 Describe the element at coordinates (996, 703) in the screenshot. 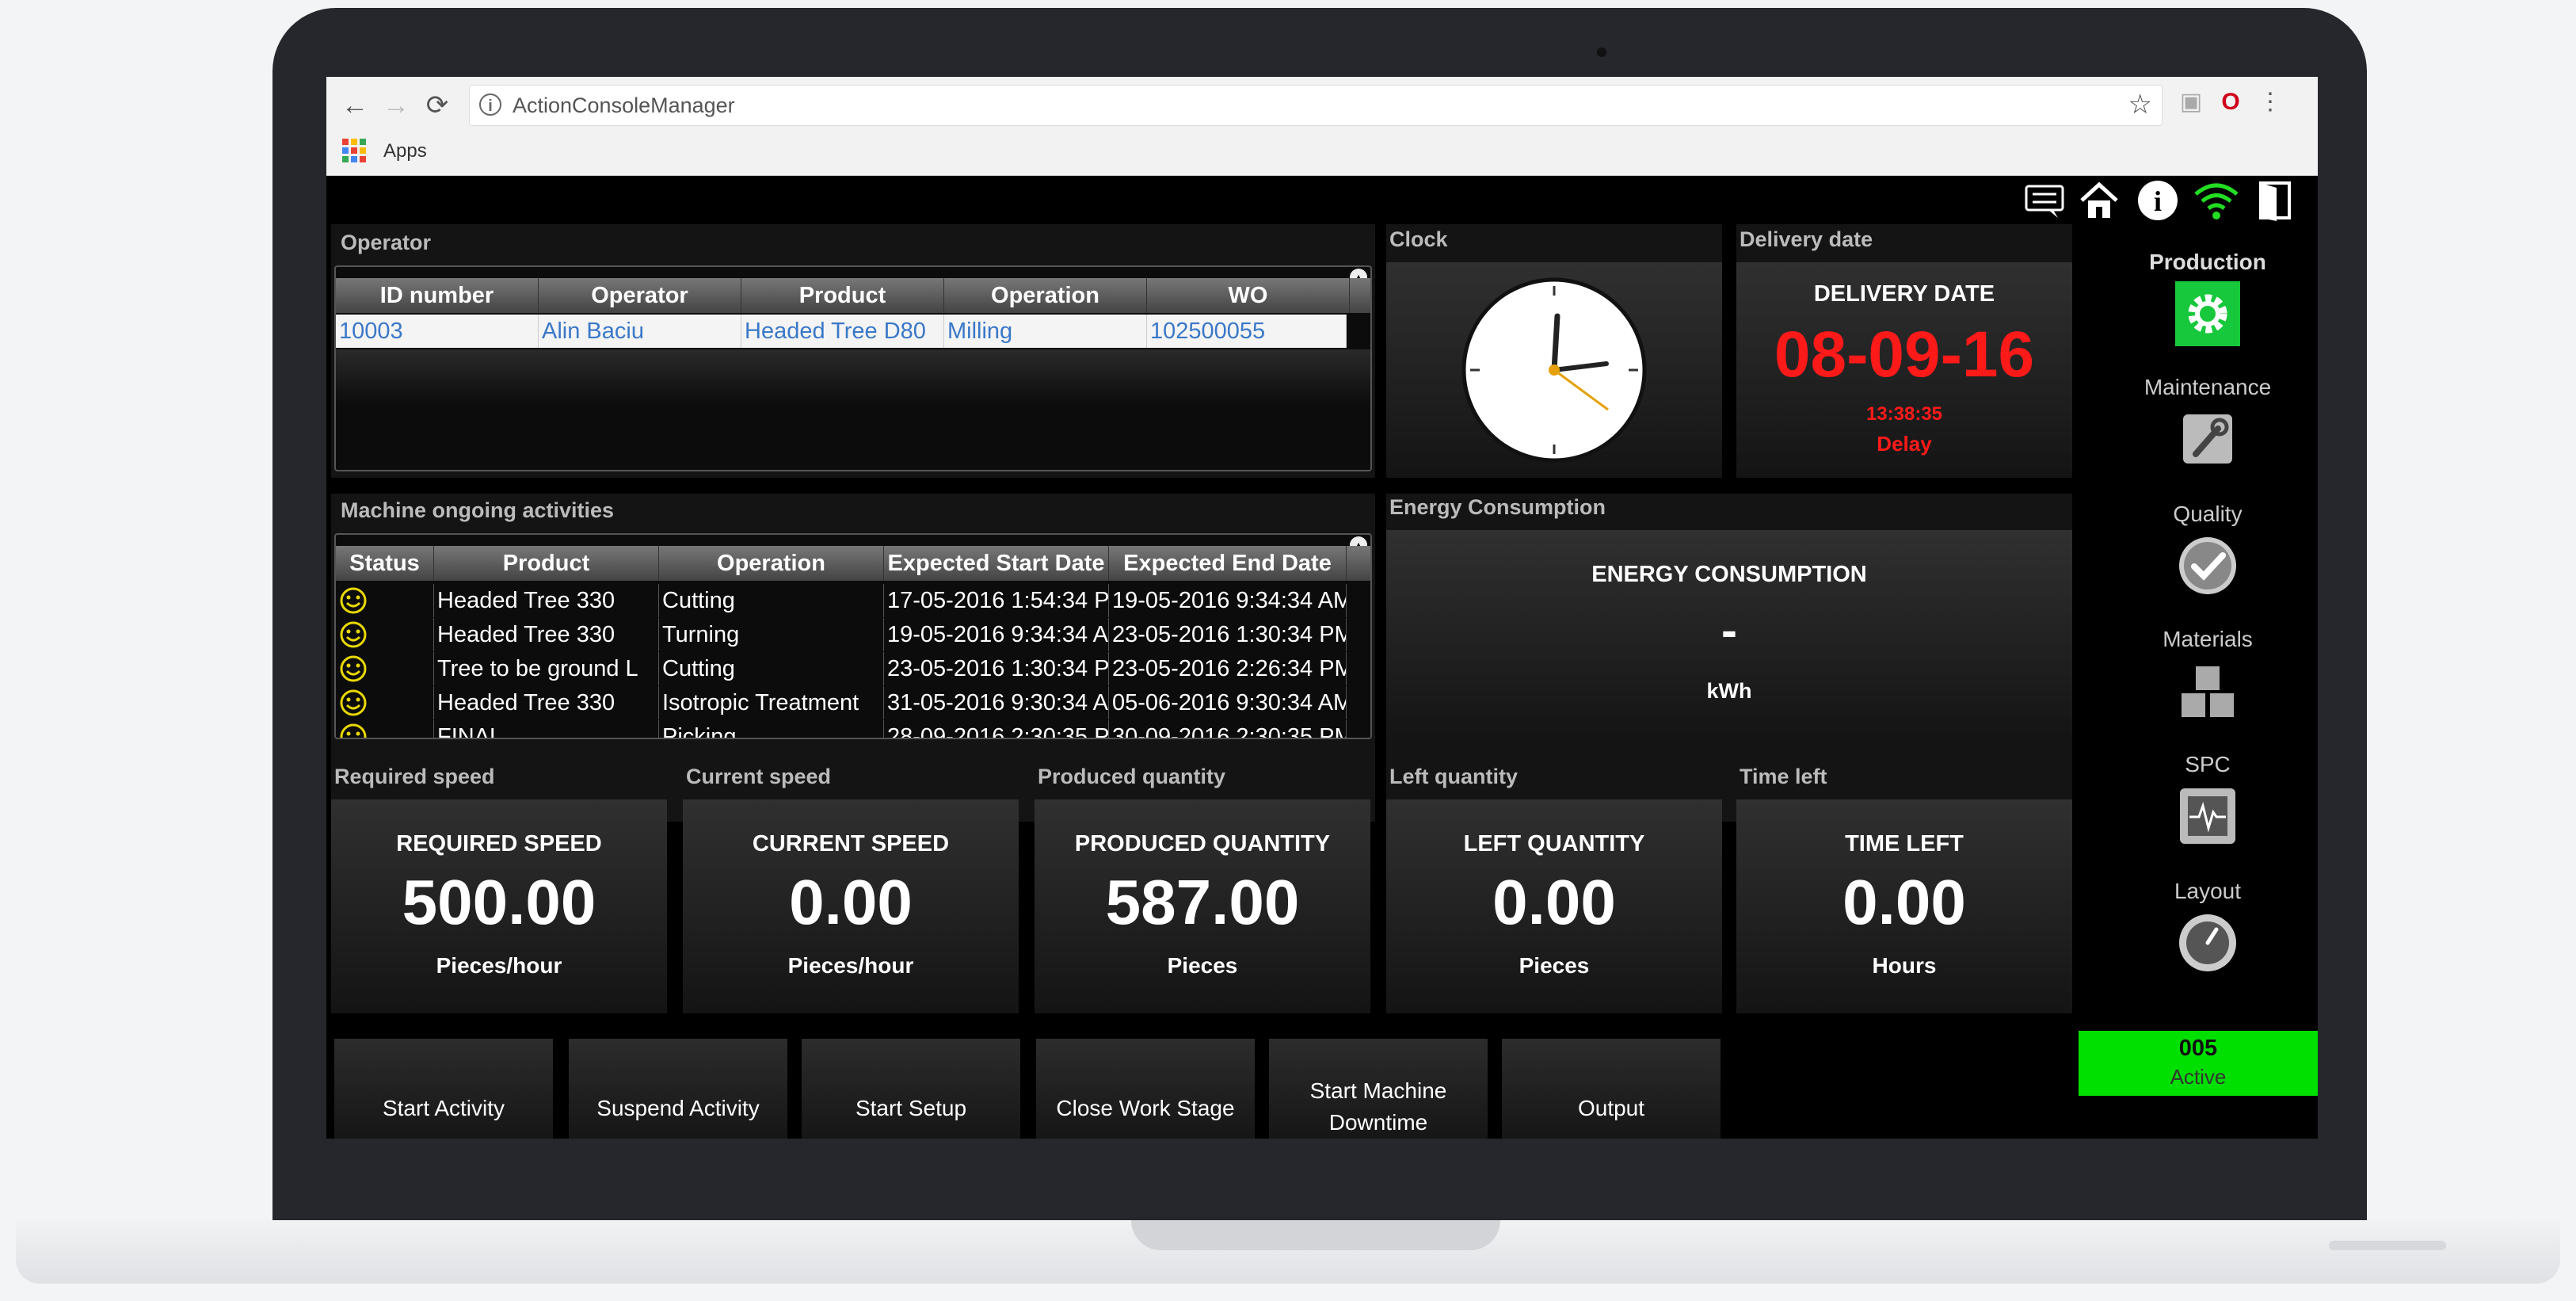

I see `table-cell: 31-05-2016 9:30:34 AM` at that location.